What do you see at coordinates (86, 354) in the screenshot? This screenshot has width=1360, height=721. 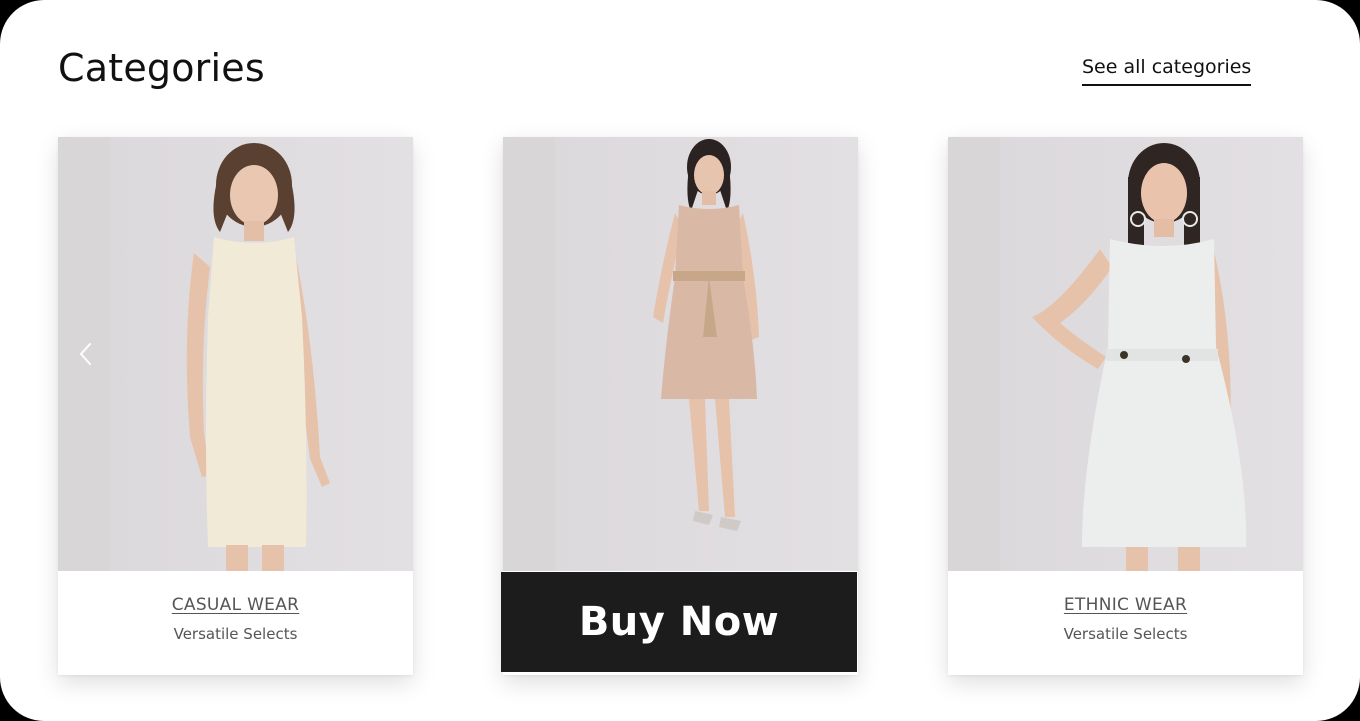 I see `chevron-left-icon` at bounding box center [86, 354].